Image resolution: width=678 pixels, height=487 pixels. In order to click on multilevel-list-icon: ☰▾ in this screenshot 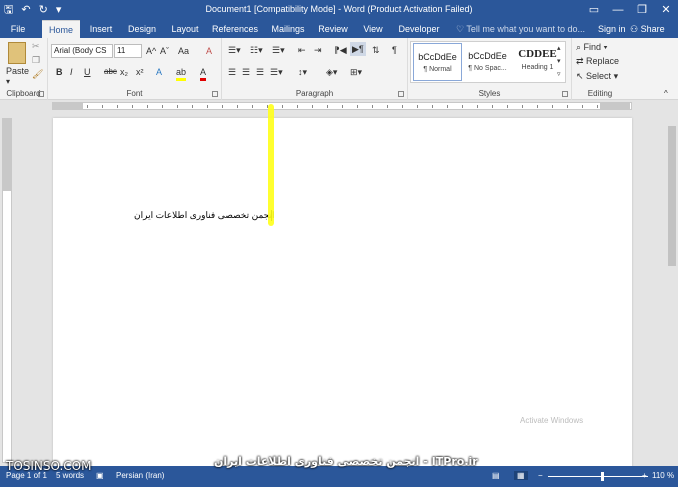, I will do `click(278, 50)`.